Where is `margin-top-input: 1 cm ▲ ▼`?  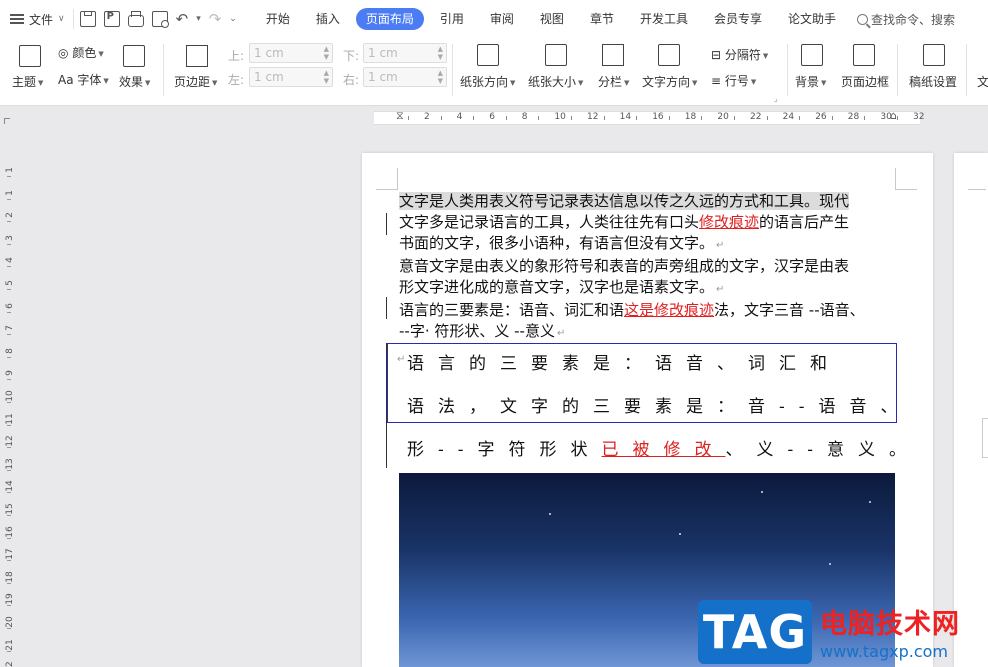 margin-top-input: 1 cm ▲ ▼ is located at coordinates (291, 53).